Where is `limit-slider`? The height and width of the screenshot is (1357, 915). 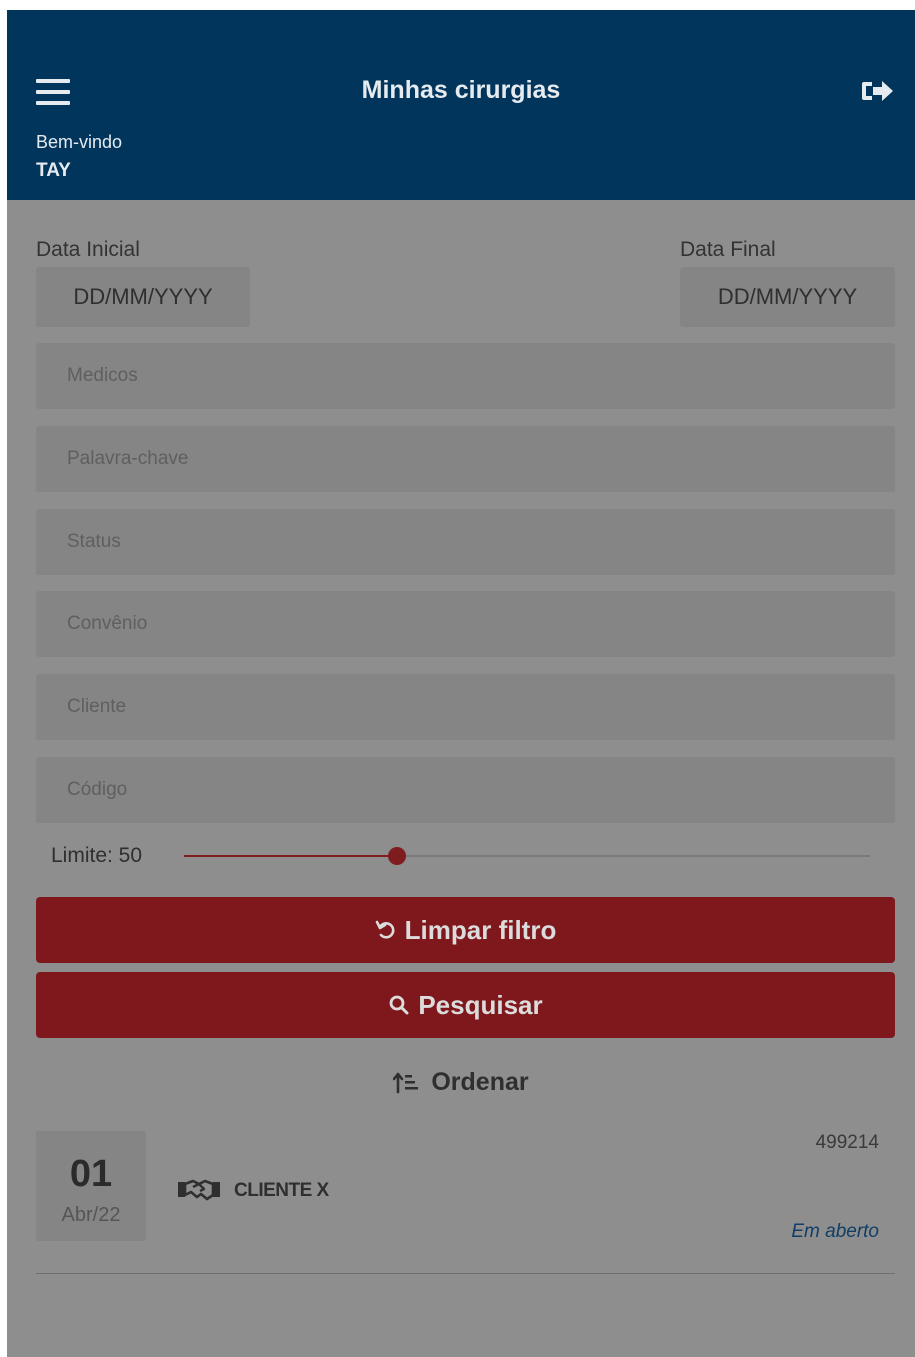 limit-slider is located at coordinates (527, 856).